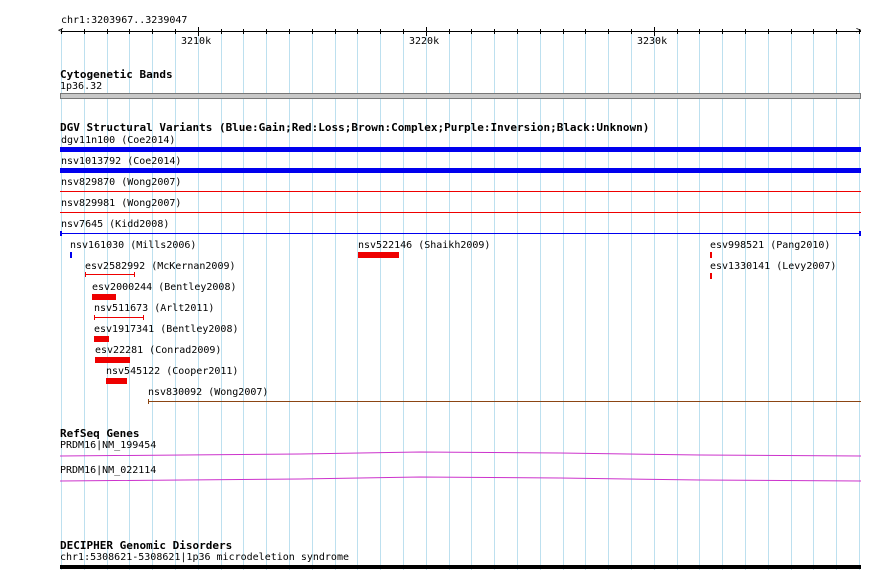  What do you see at coordinates (460, 567) in the screenshot?
I see `decipher-bar` at bounding box center [460, 567].